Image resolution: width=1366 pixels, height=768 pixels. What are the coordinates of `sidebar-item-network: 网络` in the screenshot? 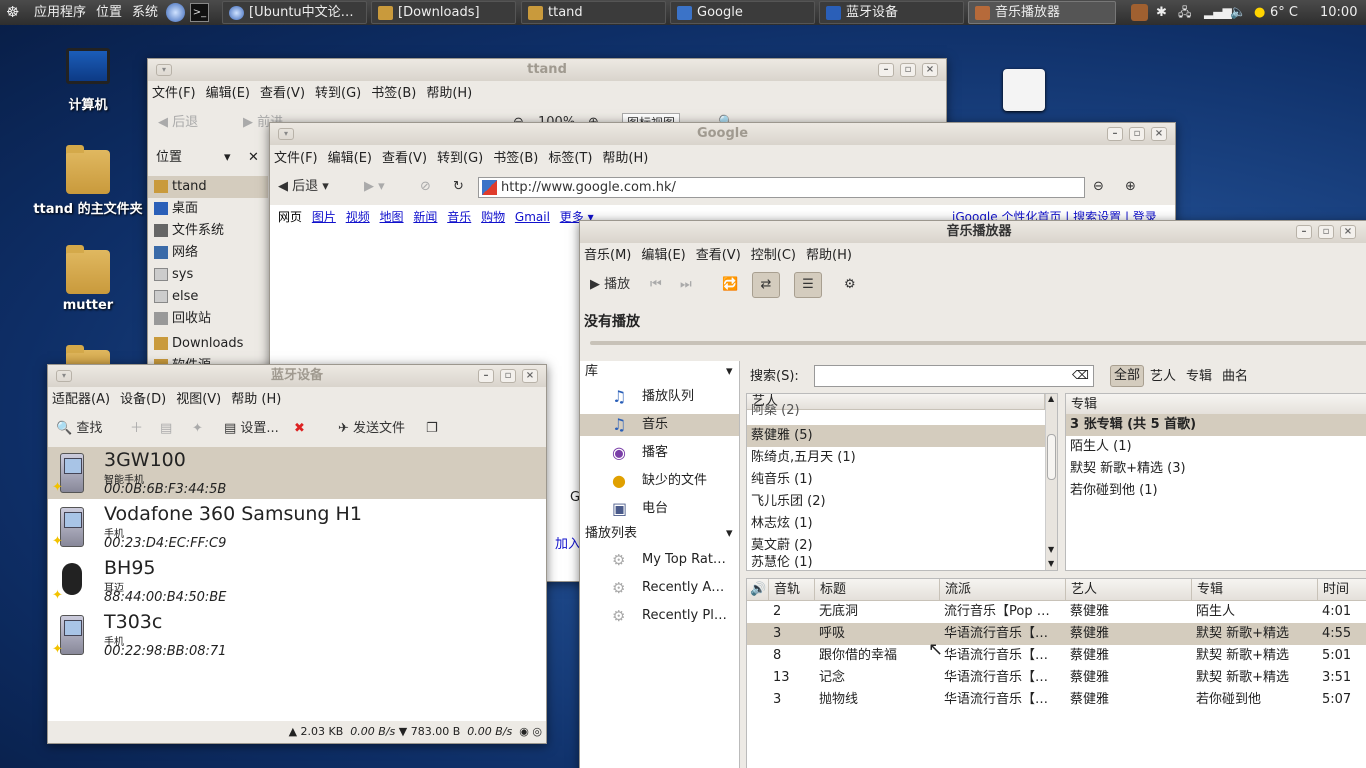 It's located at (208, 253).